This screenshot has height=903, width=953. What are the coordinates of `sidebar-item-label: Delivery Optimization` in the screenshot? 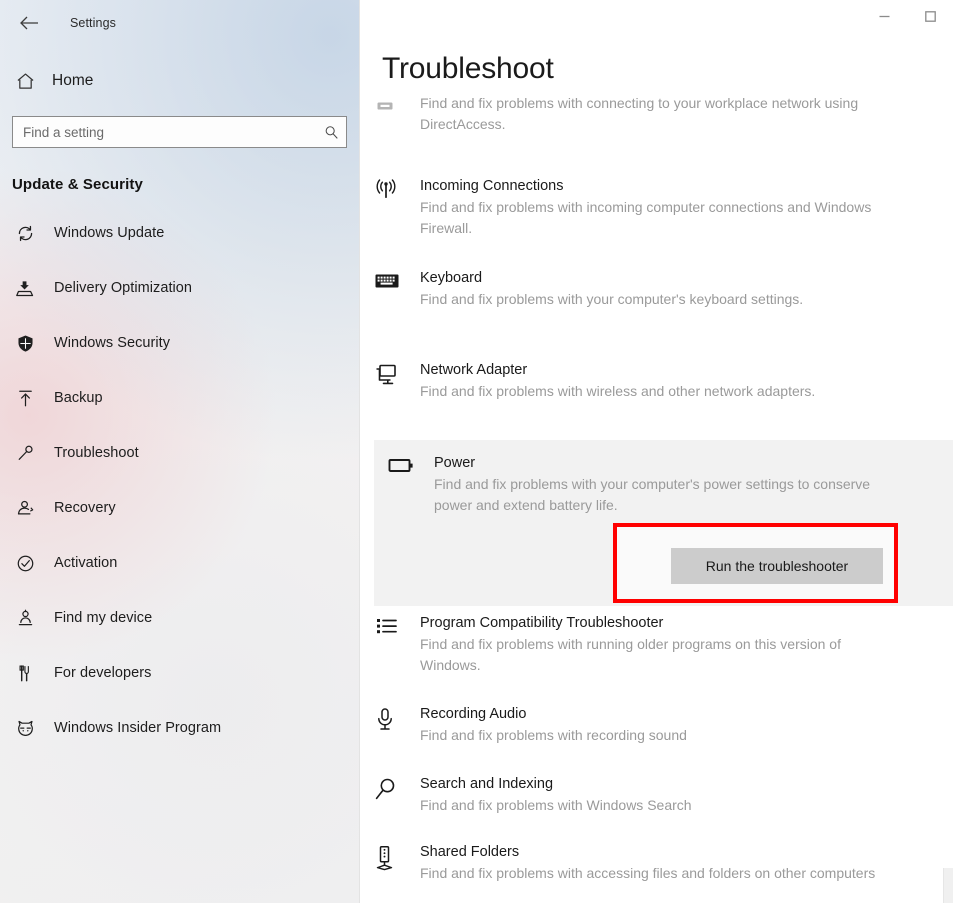 It's located at (123, 288).